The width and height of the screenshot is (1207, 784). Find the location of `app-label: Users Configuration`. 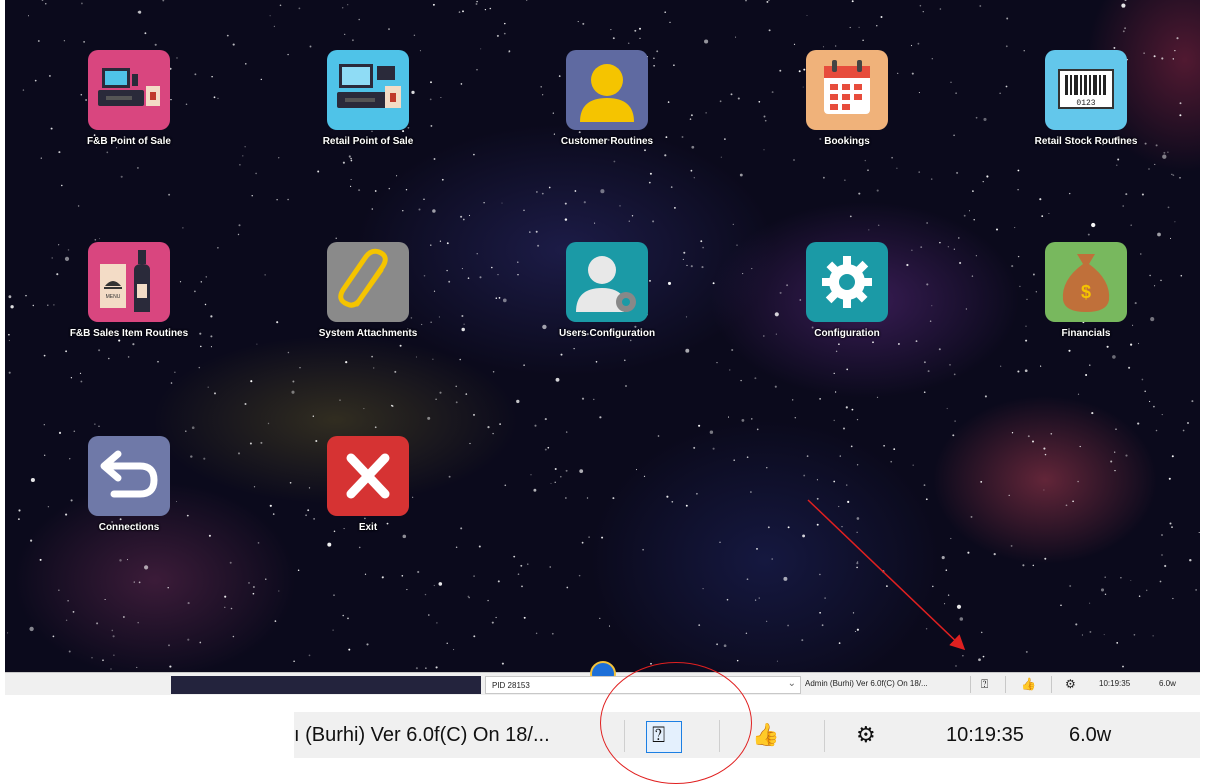

app-label: Users Configuration is located at coordinates (607, 333).